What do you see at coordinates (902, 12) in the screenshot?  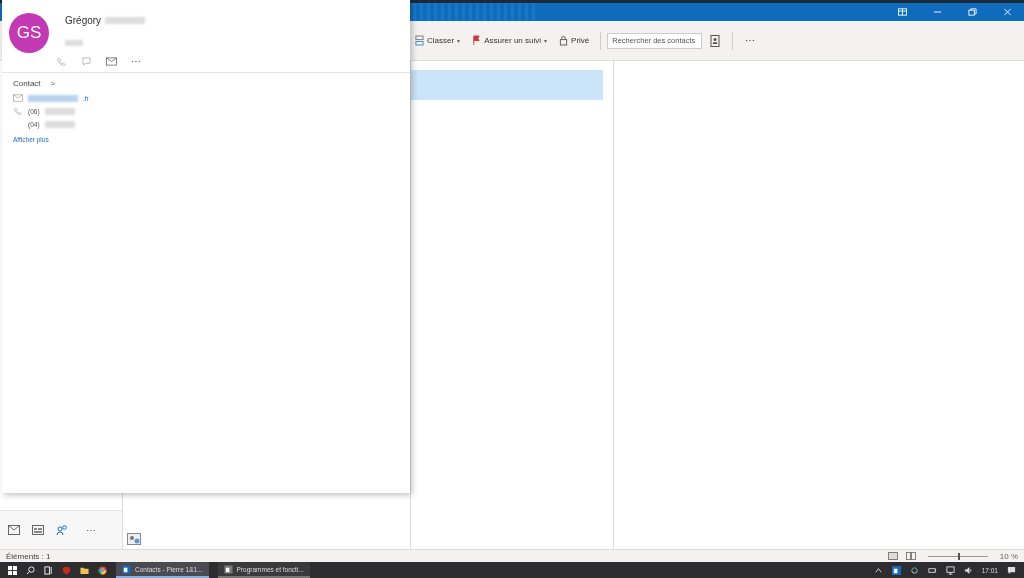 I see `display-options-icon` at bounding box center [902, 12].